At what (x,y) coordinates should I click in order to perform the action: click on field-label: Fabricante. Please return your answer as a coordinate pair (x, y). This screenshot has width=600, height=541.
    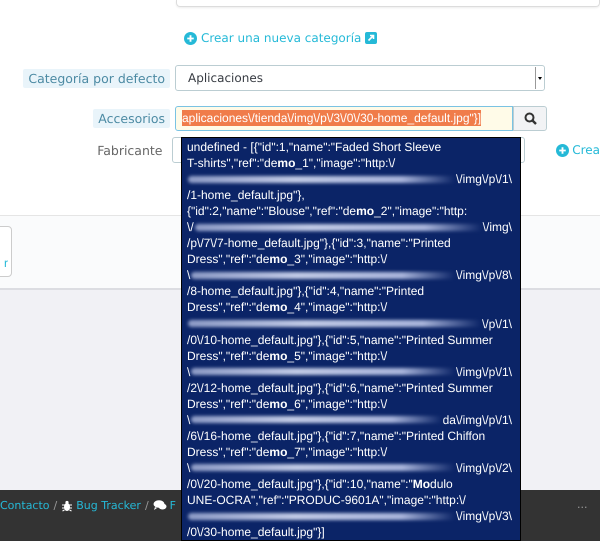
    Looking at the image, I should click on (130, 151).